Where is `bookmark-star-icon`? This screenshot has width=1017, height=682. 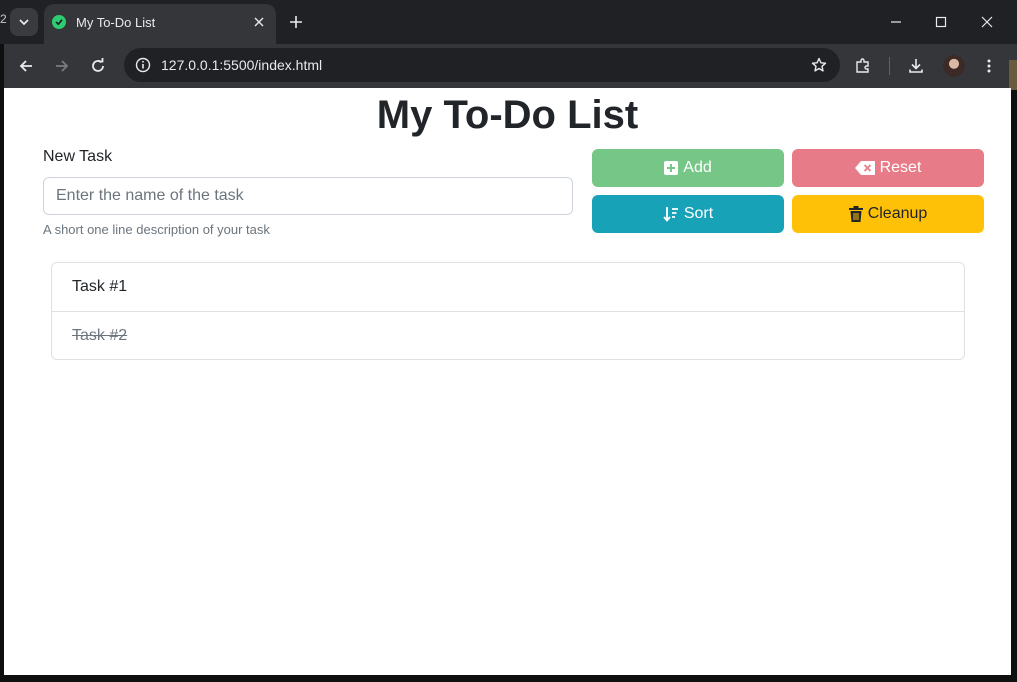
bookmark-star-icon is located at coordinates (819, 65).